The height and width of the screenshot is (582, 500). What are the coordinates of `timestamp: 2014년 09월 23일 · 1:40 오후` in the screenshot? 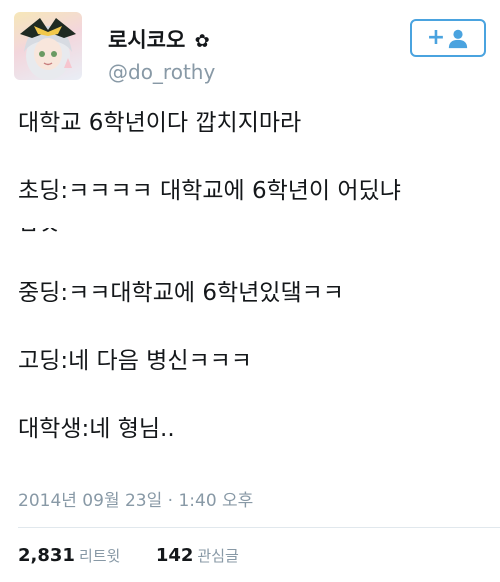 It's located at (135, 498).